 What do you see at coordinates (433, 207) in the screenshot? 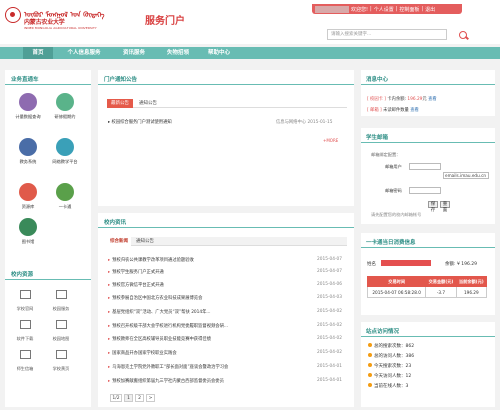
I see `save-button: 保存` at bounding box center [433, 207].